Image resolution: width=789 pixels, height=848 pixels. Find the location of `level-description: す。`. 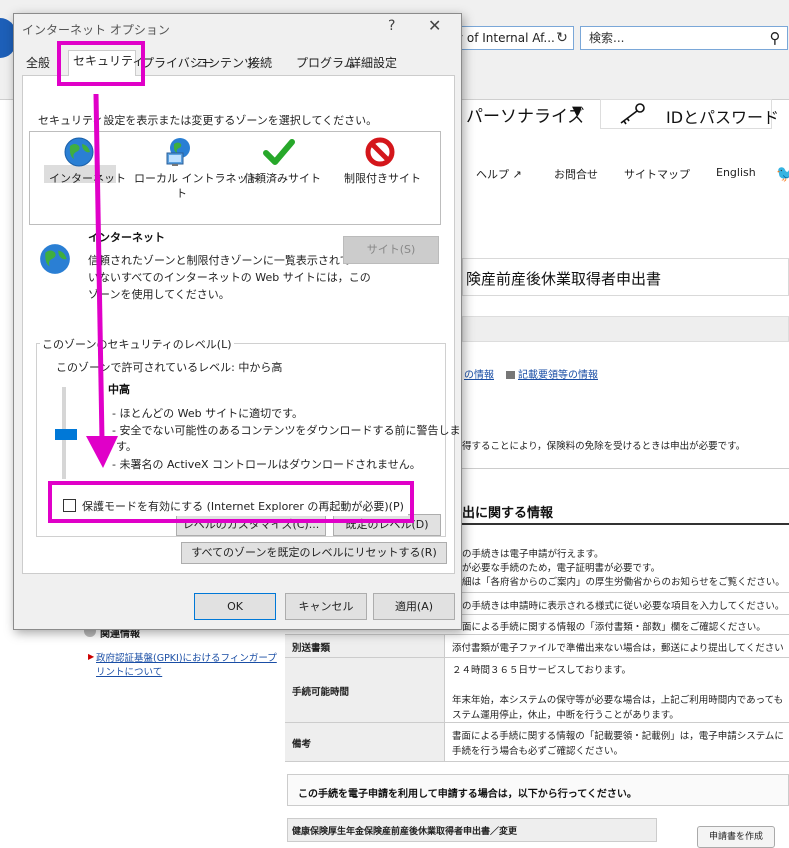

level-description: す。 is located at coordinates (126, 446).